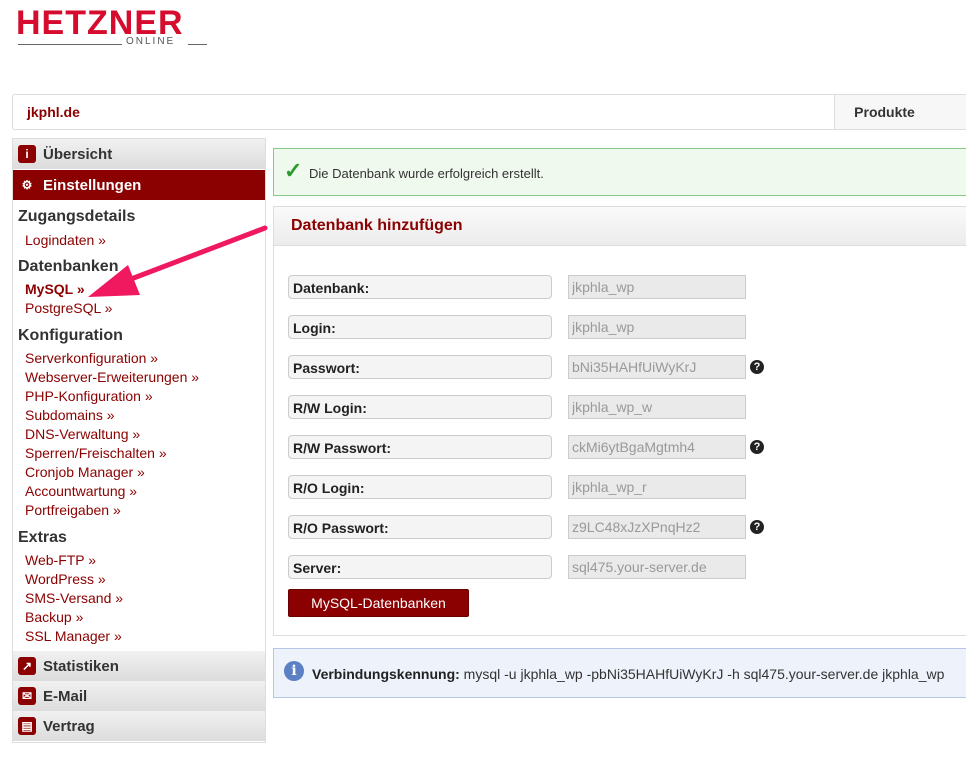  I want to click on section-title-config: Konfiguration, so click(70, 335).